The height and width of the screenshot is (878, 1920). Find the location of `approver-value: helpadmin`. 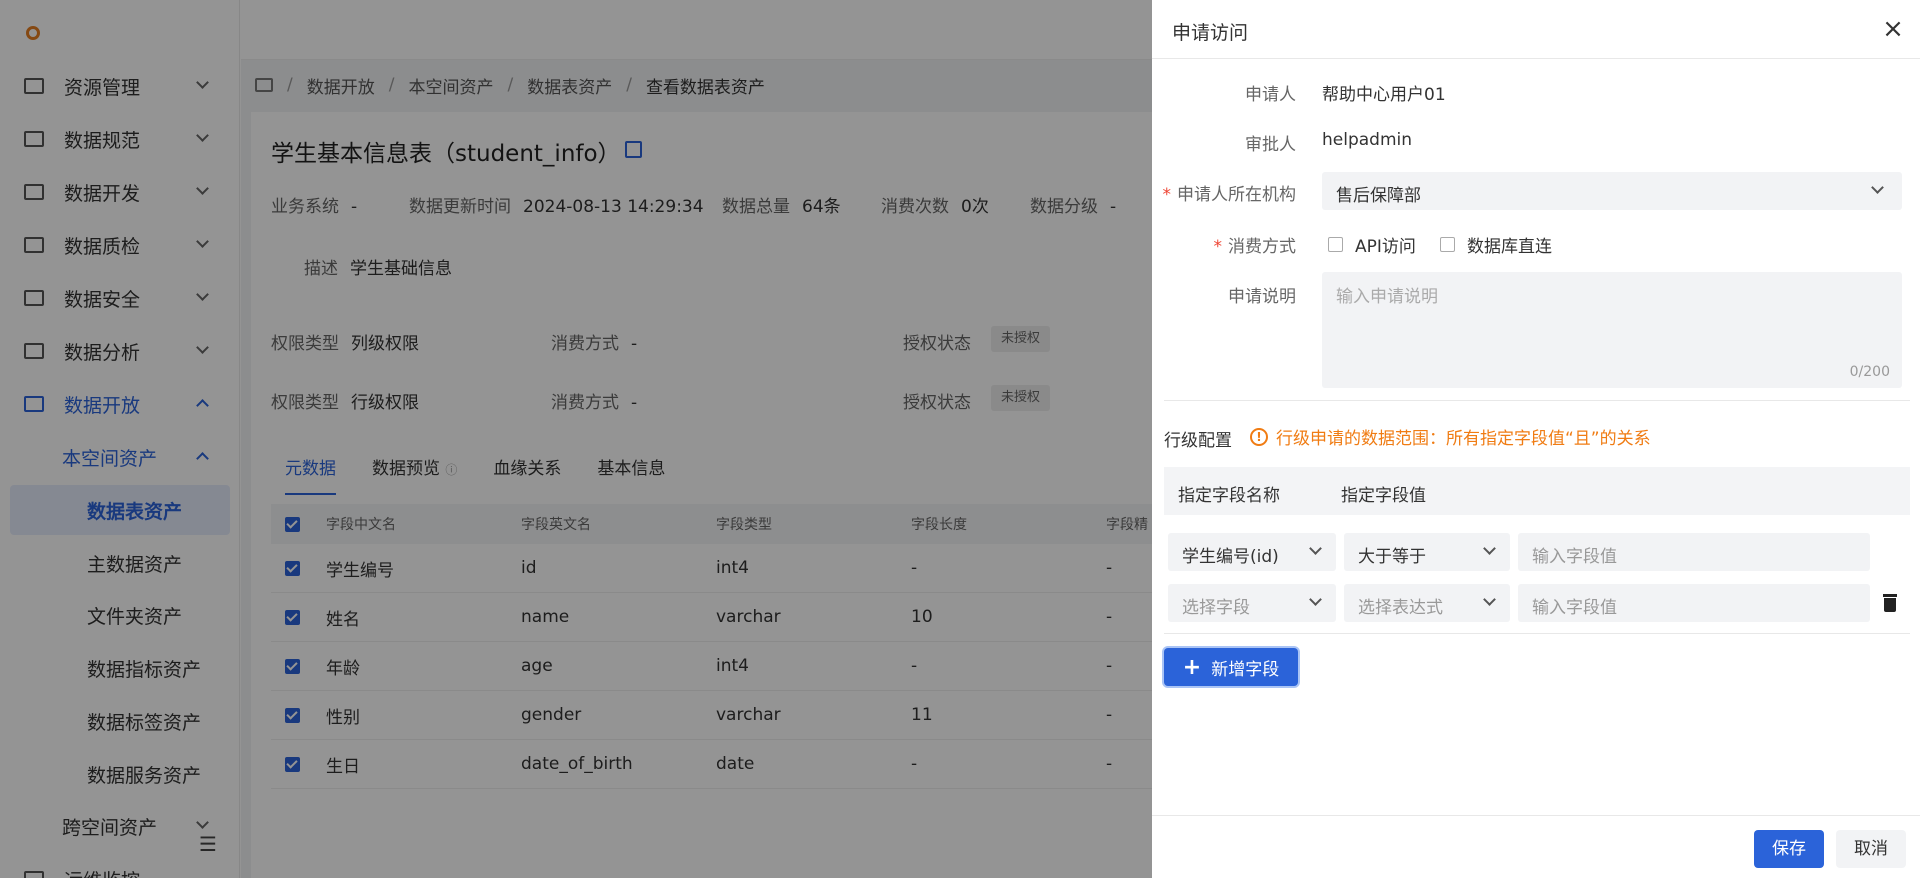

approver-value: helpadmin is located at coordinates (1367, 140).